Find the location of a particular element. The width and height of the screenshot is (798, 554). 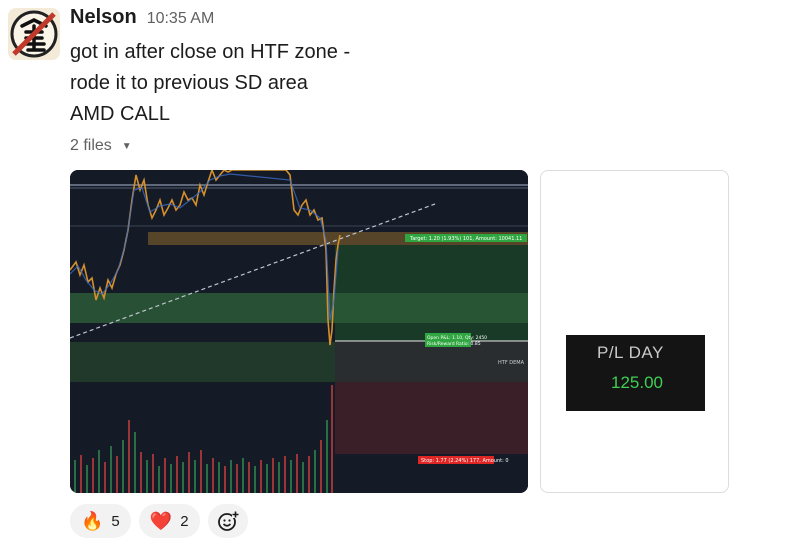

files-toggle: 2 files ▼ is located at coordinates (101, 146).